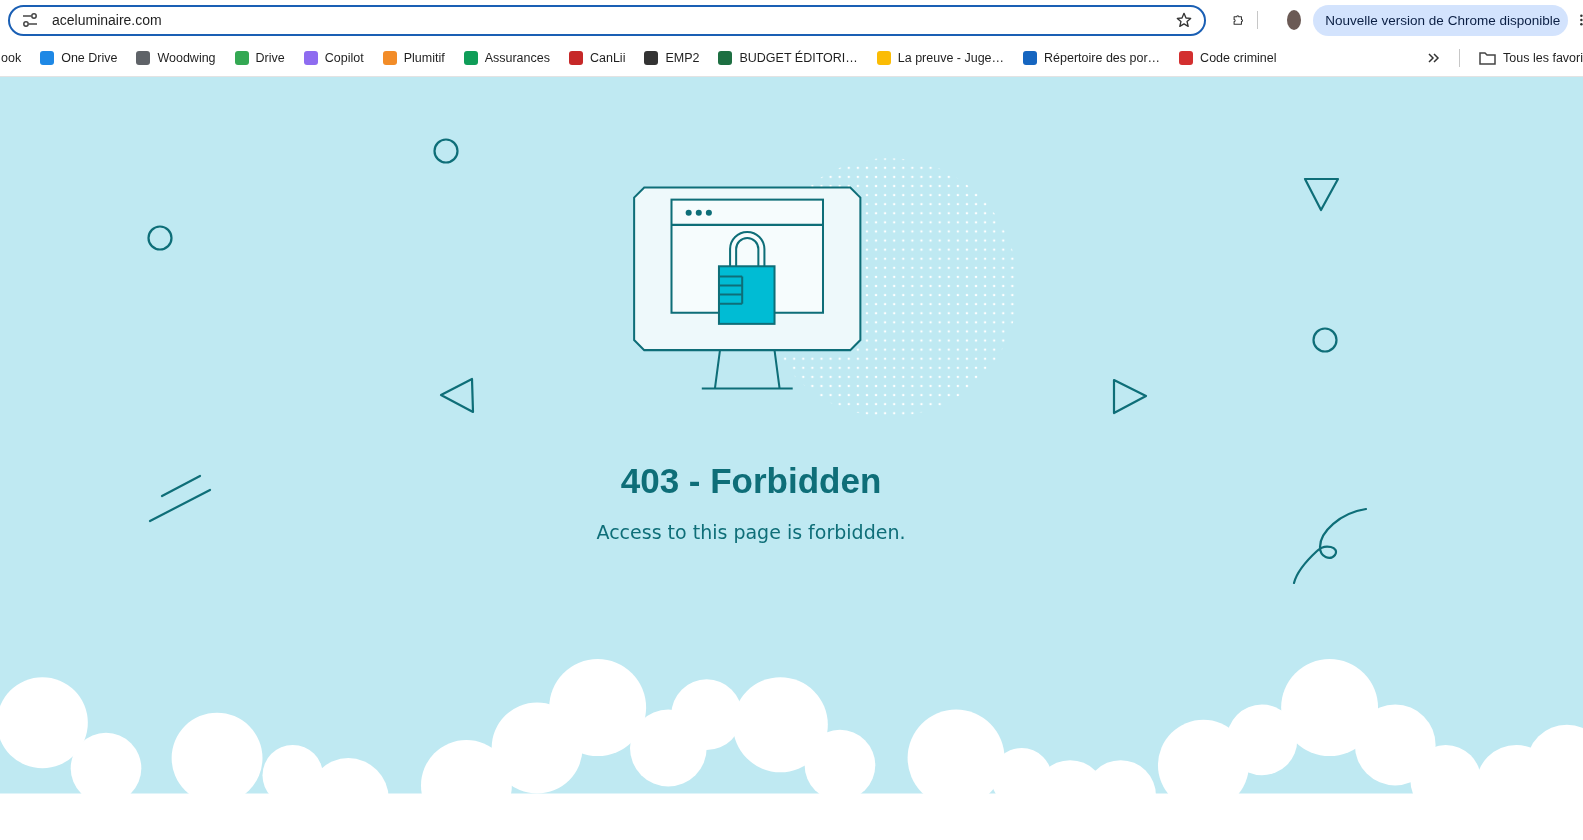 The width and height of the screenshot is (1583, 840). Describe the element at coordinates (751, 481) in the screenshot. I see `error-title: 403 - Forbidden` at that location.